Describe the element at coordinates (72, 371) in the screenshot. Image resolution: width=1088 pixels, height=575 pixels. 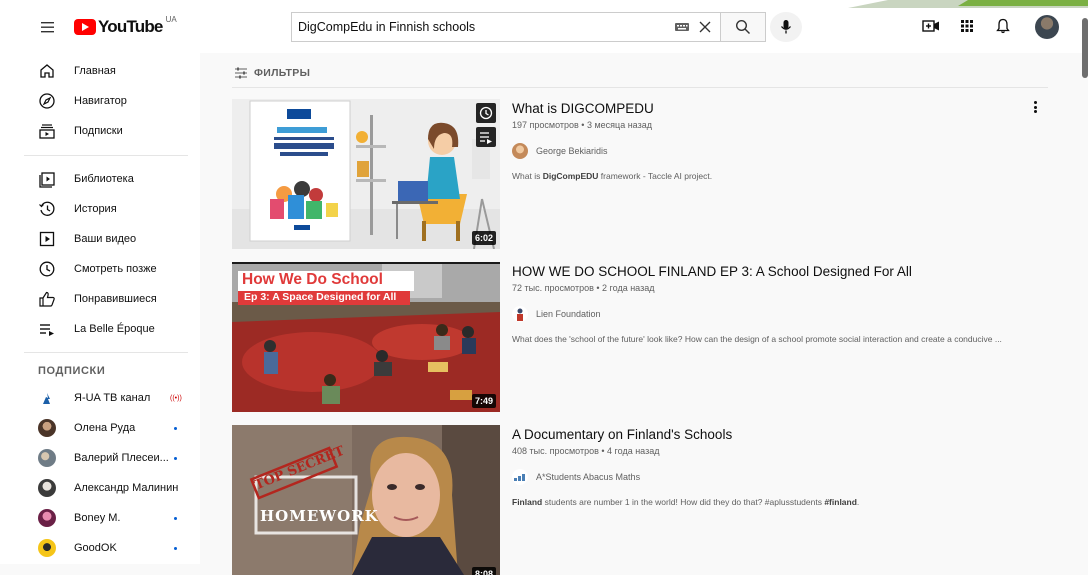
I see `subscriptions-section-title: ПОДПИСКИ` at that location.